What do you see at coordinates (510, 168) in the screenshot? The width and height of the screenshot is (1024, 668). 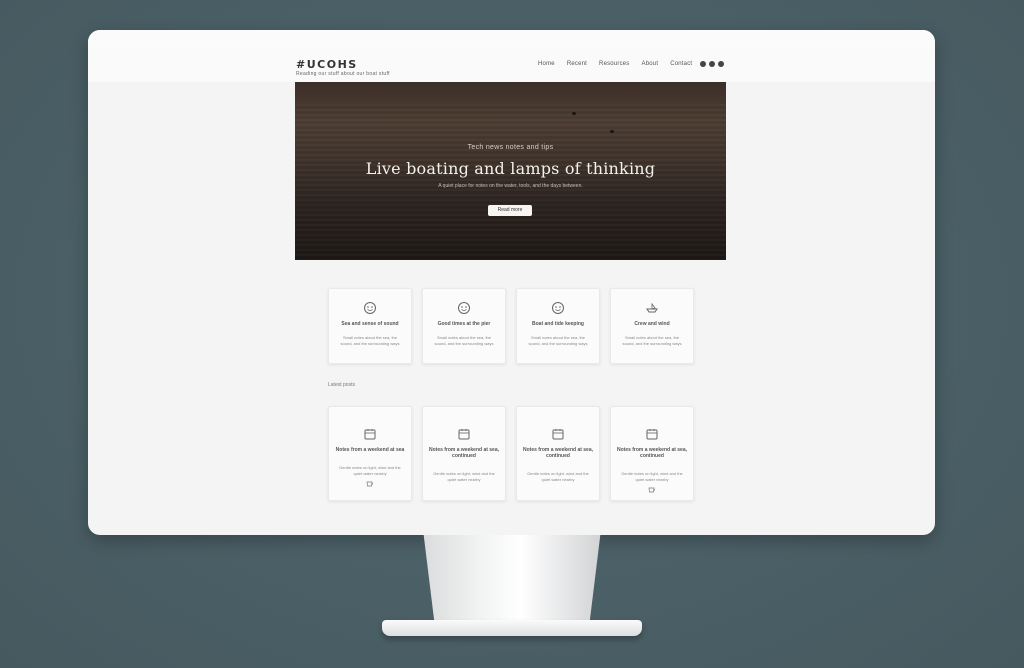 I see `hero-title: Live boating and lamps of thinking` at bounding box center [510, 168].